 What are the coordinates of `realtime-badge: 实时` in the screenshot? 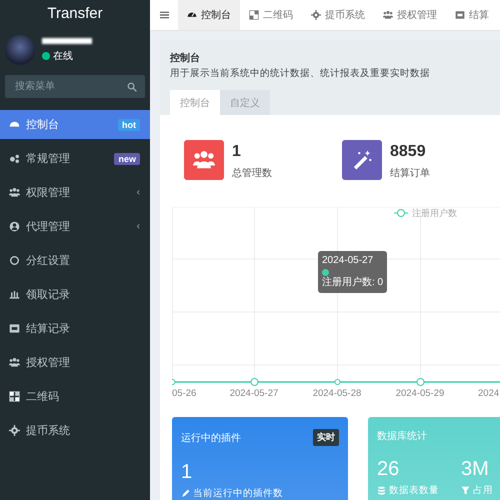 It's located at (326, 437).